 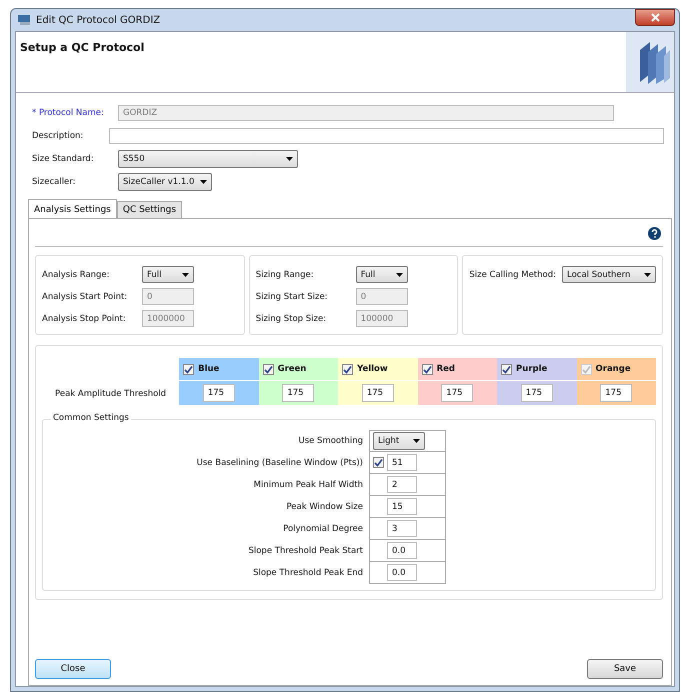 What do you see at coordinates (110, 394) in the screenshot?
I see `row-label: Peak Amplitude Threshold` at bounding box center [110, 394].